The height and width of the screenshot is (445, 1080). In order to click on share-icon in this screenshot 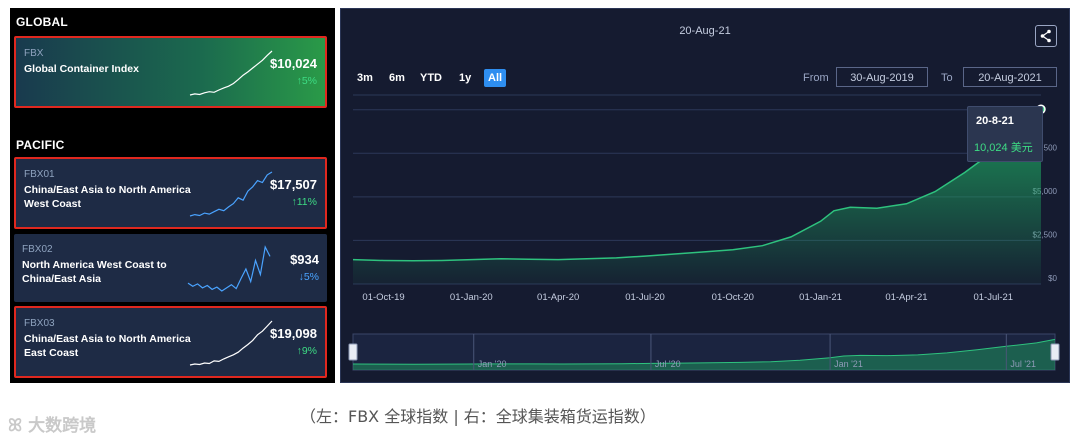, I will do `click(1045, 36)`.